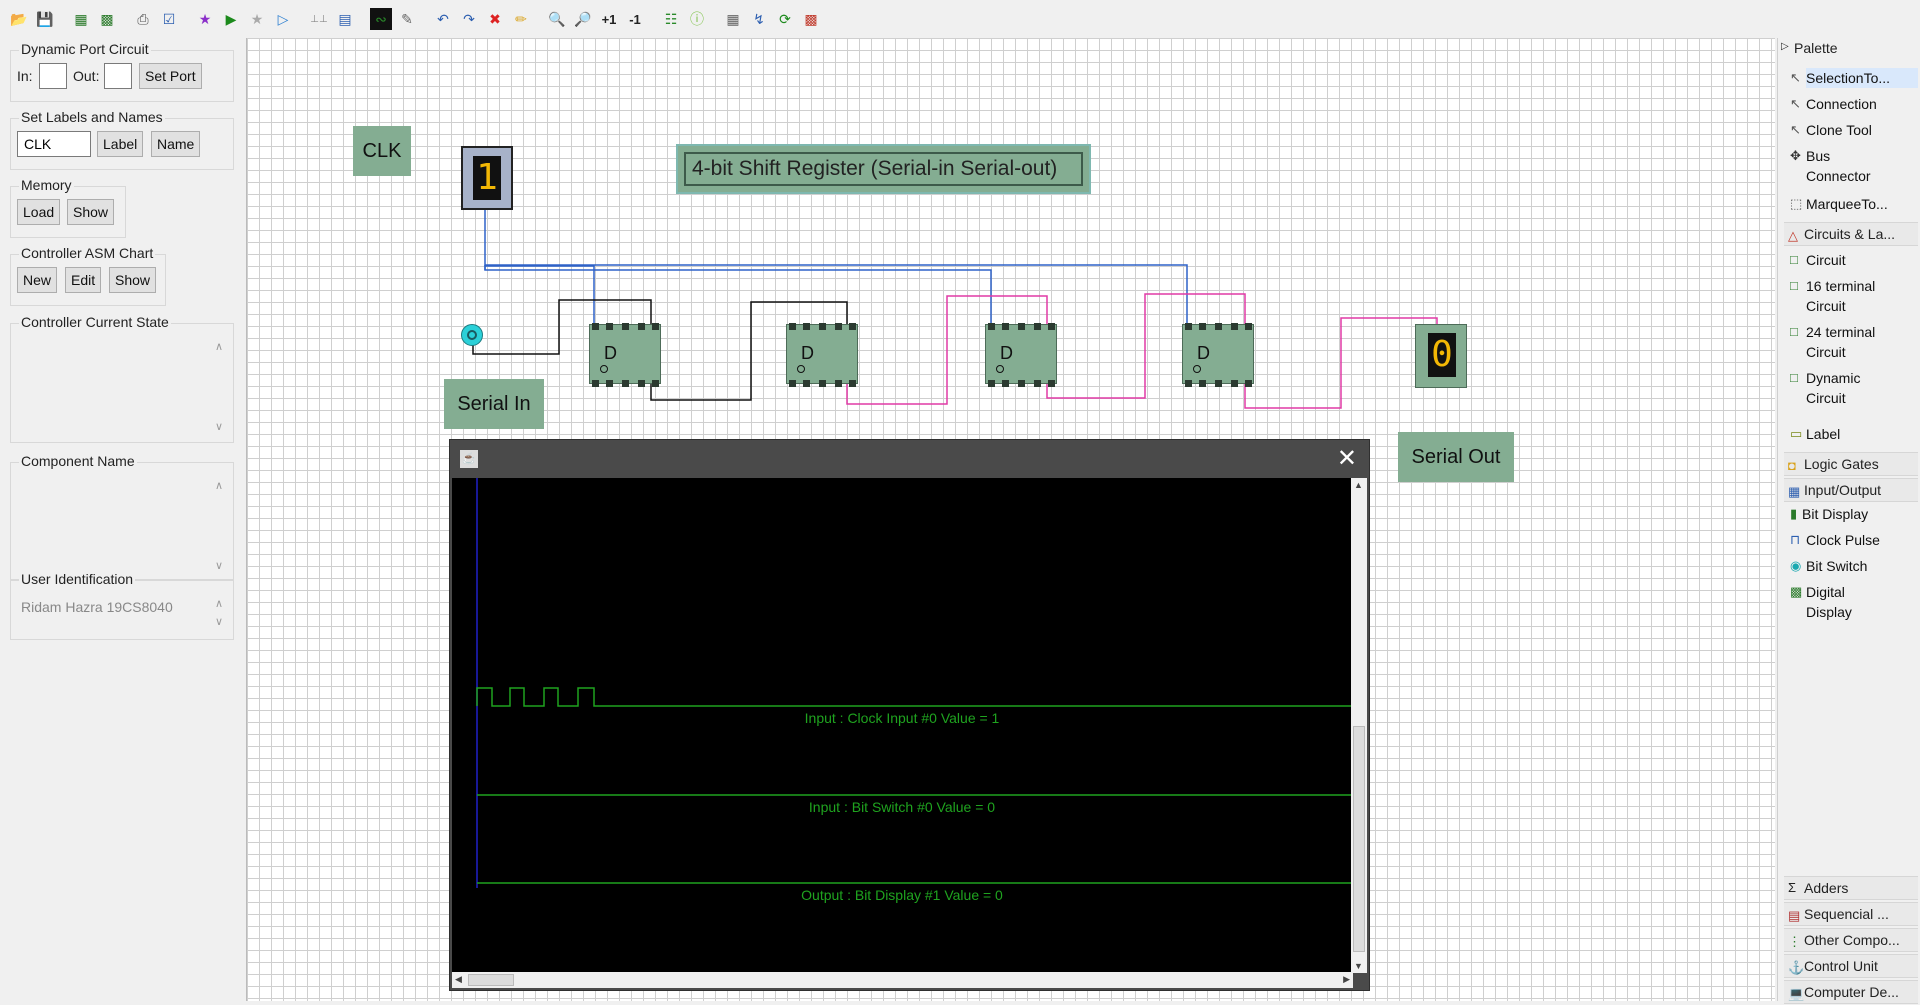 This screenshot has width=1920, height=1005. I want to click on export-icon: ▦, so click(81, 19).